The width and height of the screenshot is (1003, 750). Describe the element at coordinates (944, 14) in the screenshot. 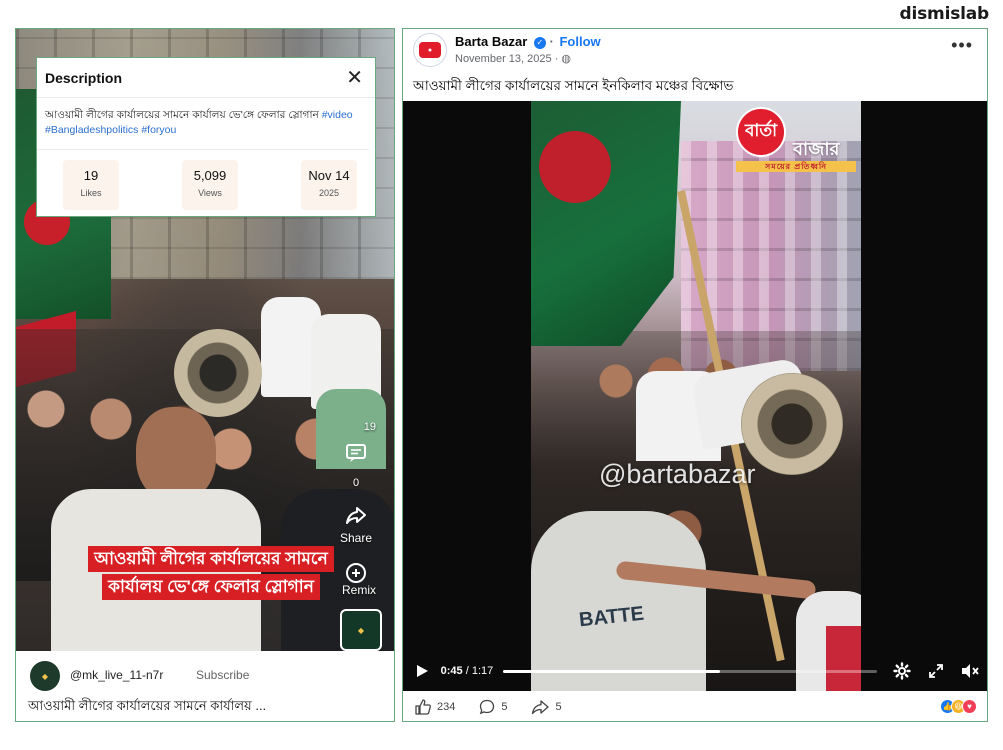

I see `brand-logo: dismislab` at that location.